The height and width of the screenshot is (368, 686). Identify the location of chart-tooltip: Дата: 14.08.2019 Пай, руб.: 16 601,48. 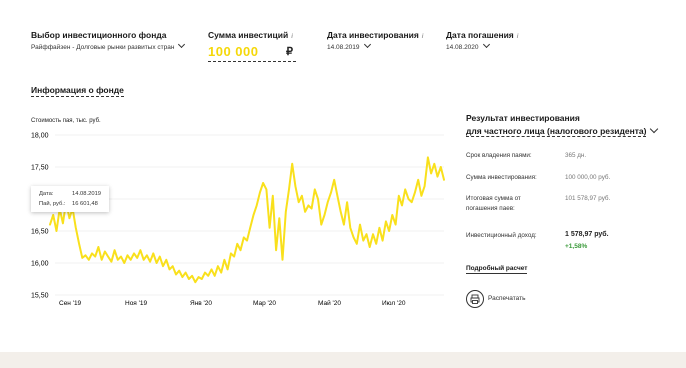
(70, 199).